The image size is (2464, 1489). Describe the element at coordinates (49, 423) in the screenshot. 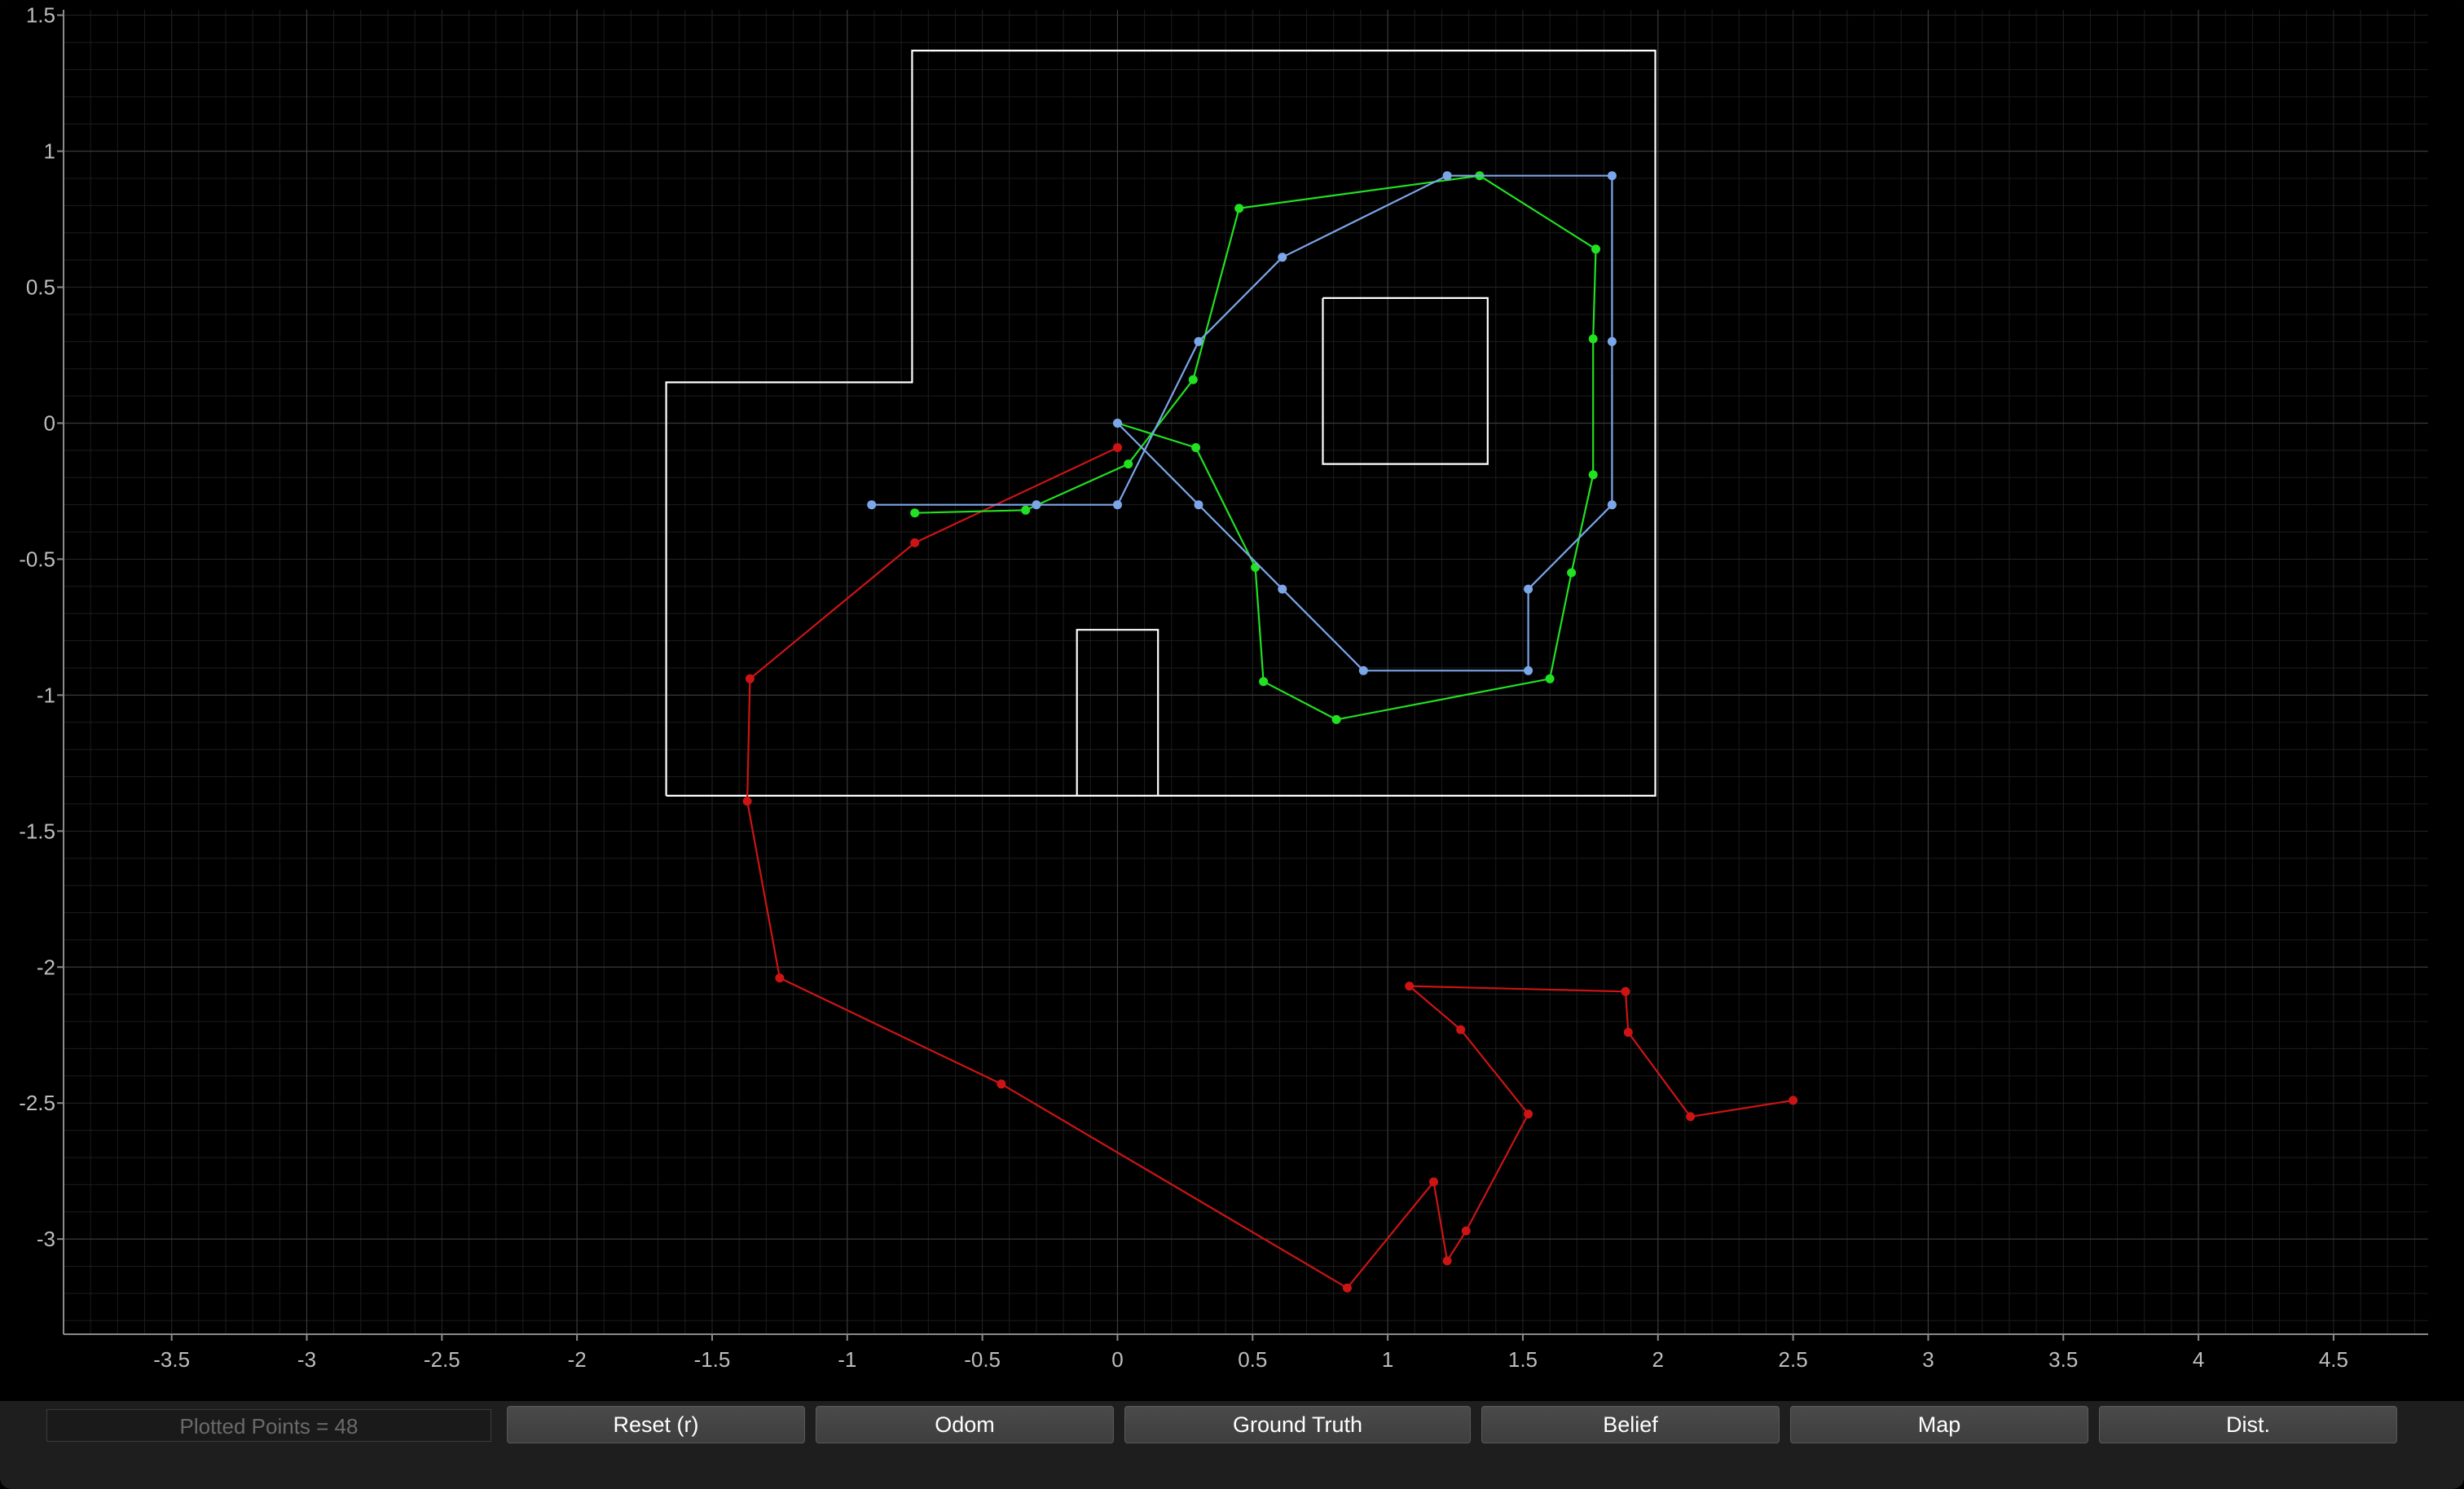

I see `y-tick-label: 0` at that location.